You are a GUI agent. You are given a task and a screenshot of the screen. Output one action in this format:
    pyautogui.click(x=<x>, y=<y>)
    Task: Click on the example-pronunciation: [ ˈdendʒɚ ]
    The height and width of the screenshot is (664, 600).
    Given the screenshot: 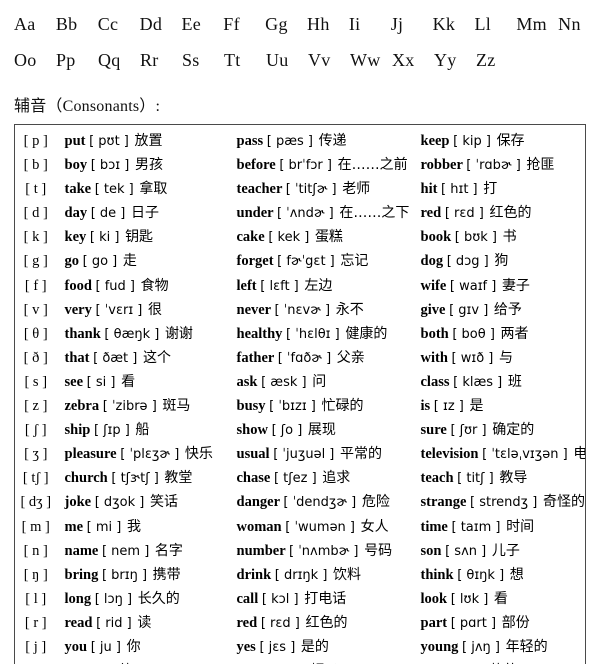 What is the action you would take?
    pyautogui.click(x=320, y=503)
    